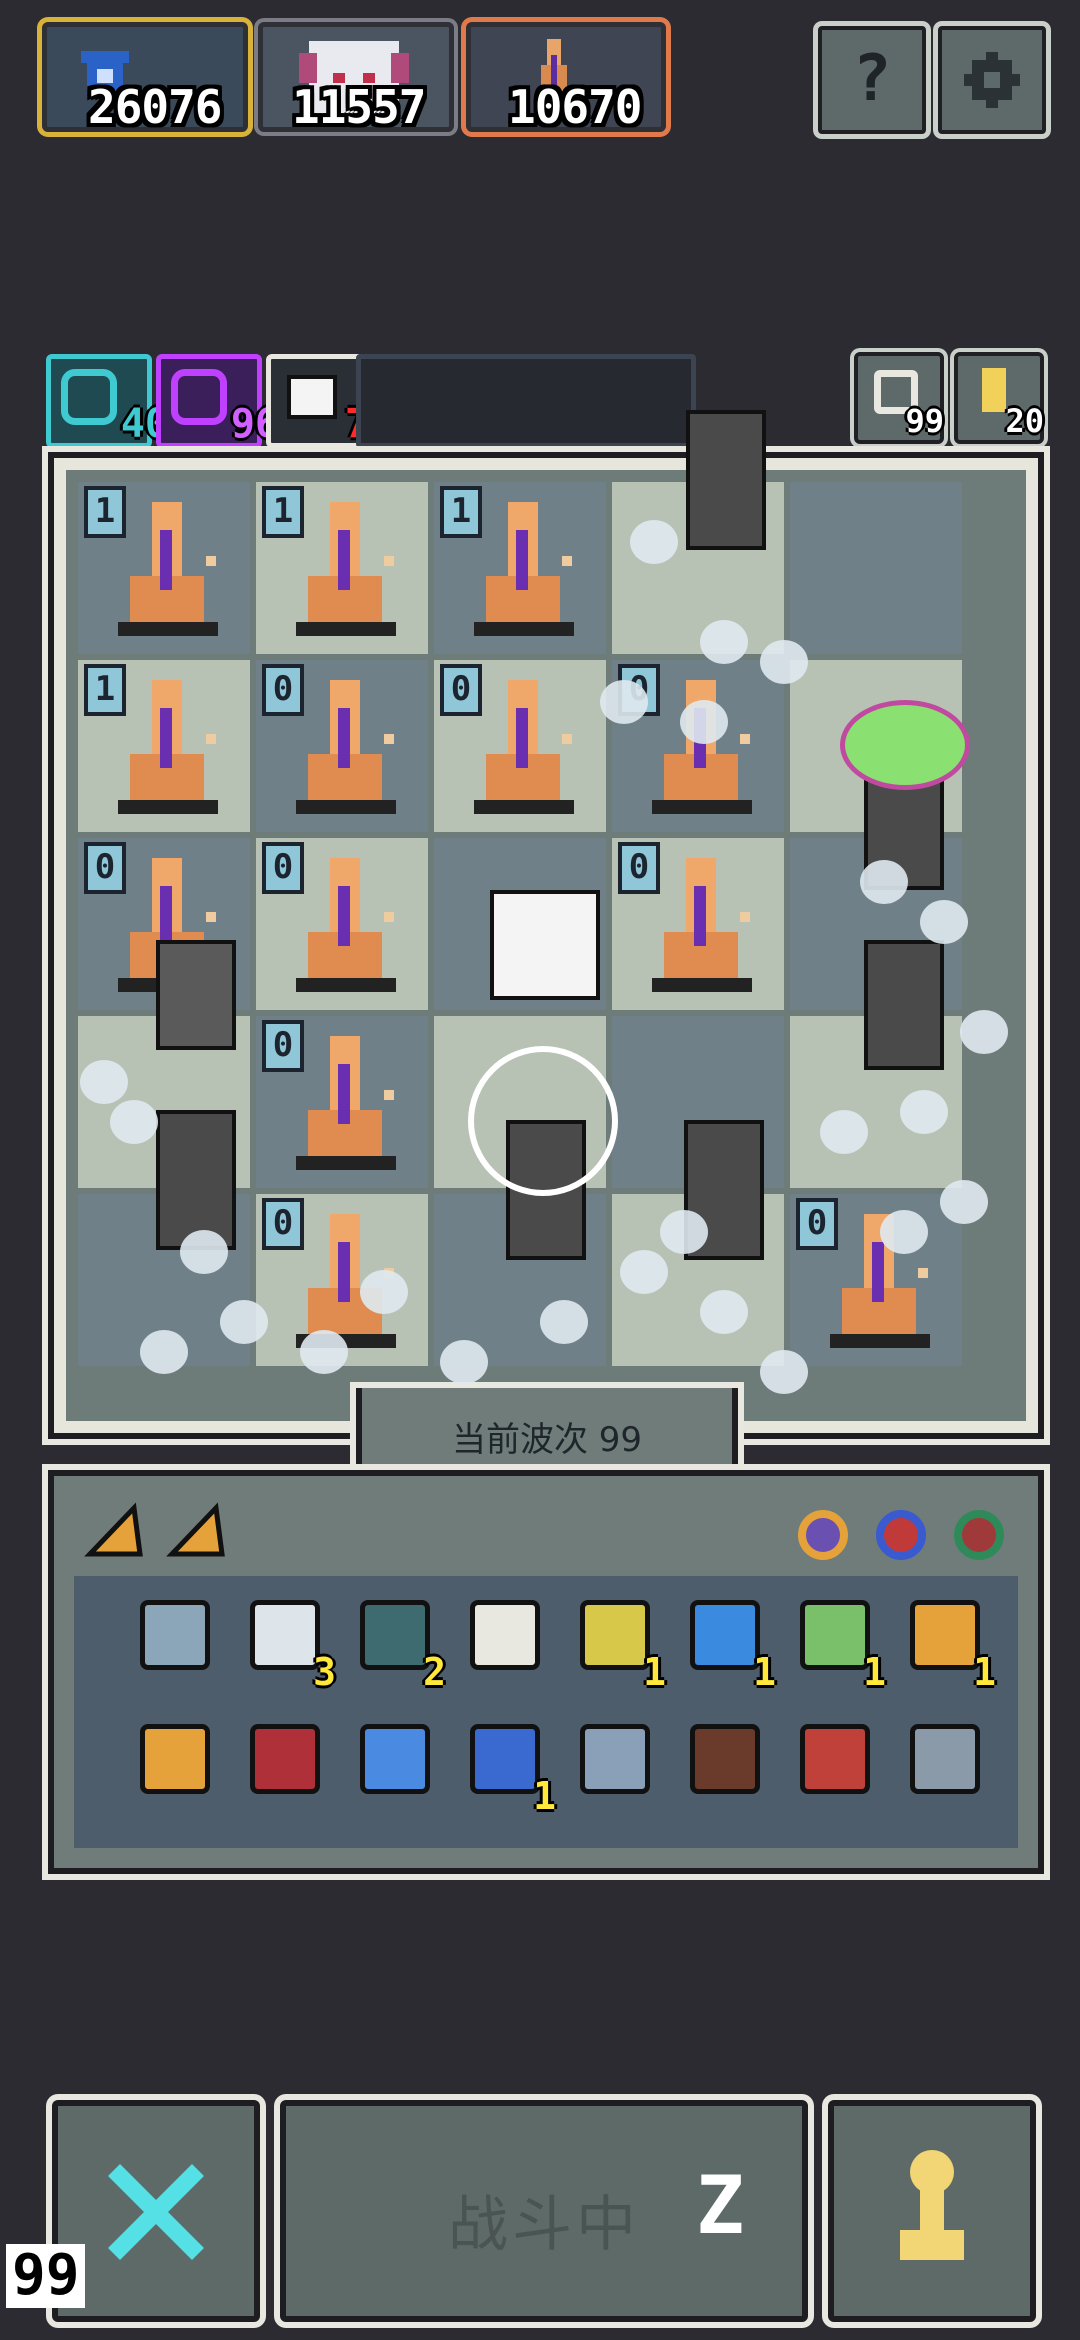 Image resolution: width=1080 pixels, height=2340 pixels. I want to click on cyan-spiral-icon, so click(89, 397).